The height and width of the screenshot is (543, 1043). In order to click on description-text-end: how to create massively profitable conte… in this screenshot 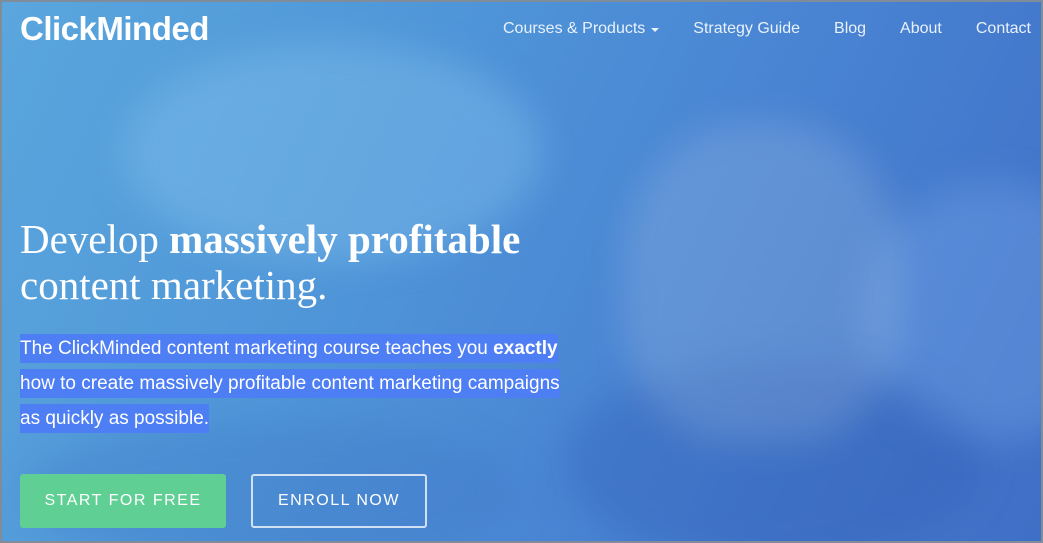, I will do `click(290, 401)`.